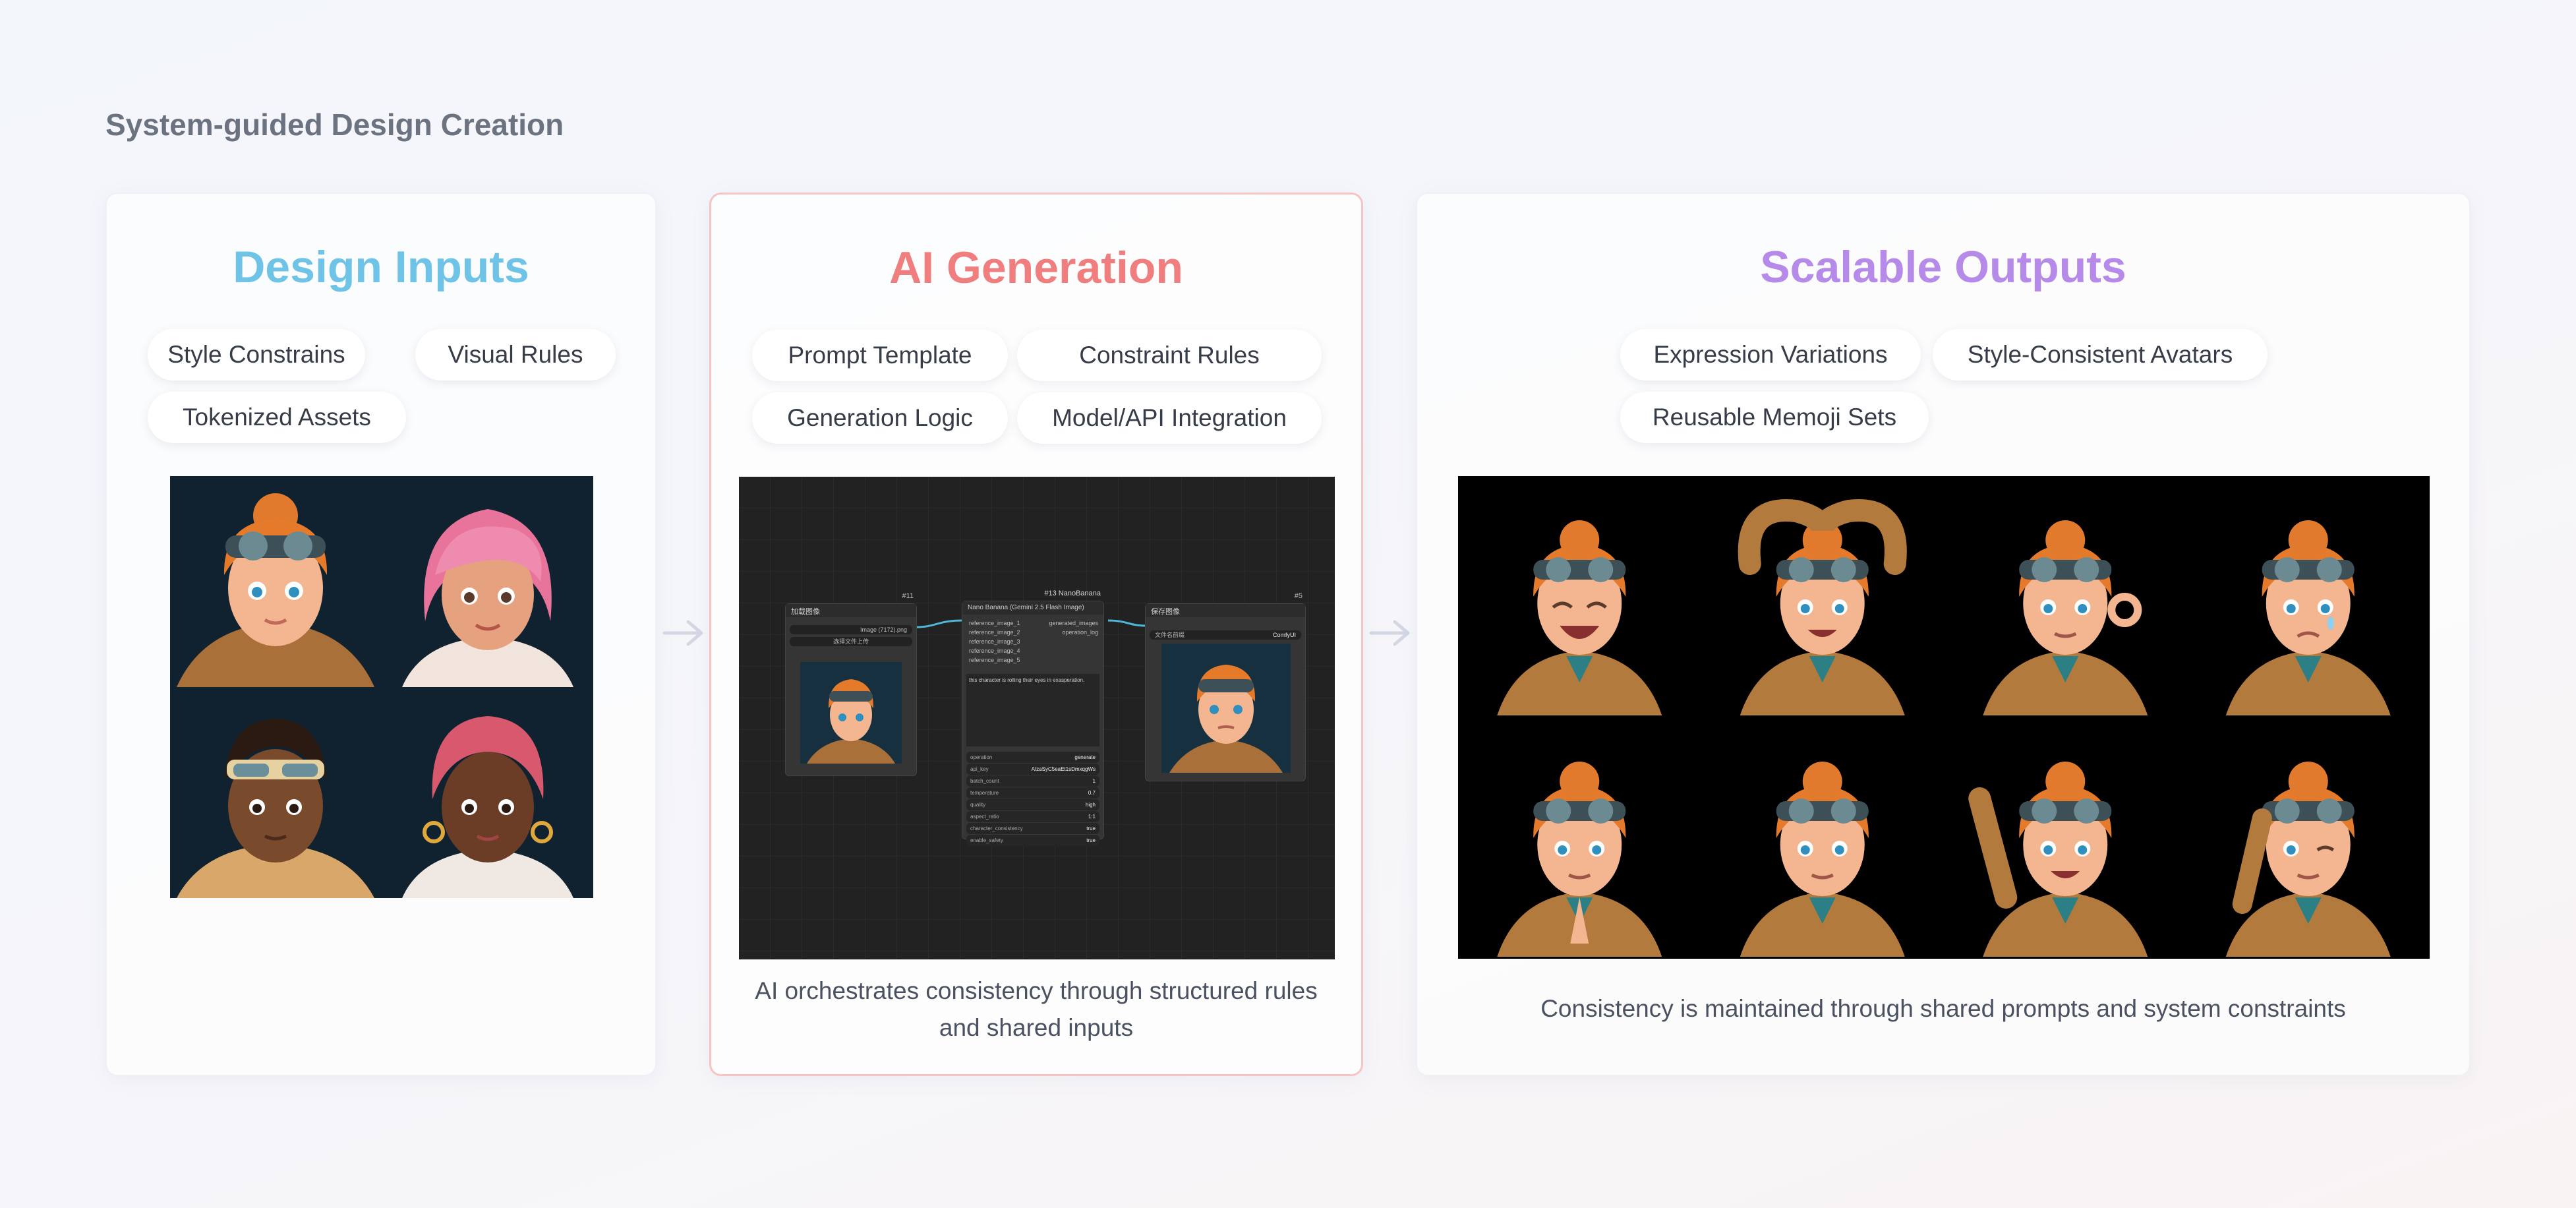 This screenshot has height=1208, width=2576. I want to click on input-slot: reference_image_1, so click(994, 623).